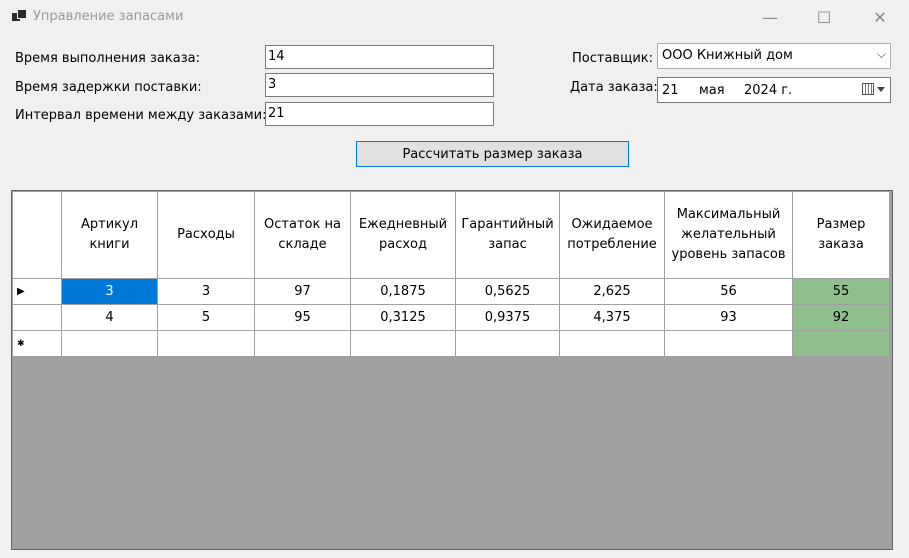  I want to click on chevron-down-icon: ⌵, so click(881, 54).